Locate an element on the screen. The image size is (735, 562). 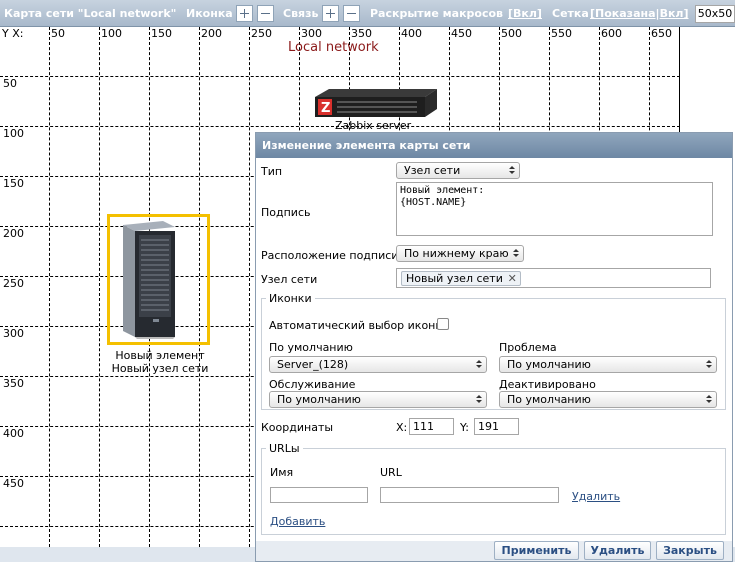
host-tag-text: Новый узел сети is located at coordinates (454, 278).